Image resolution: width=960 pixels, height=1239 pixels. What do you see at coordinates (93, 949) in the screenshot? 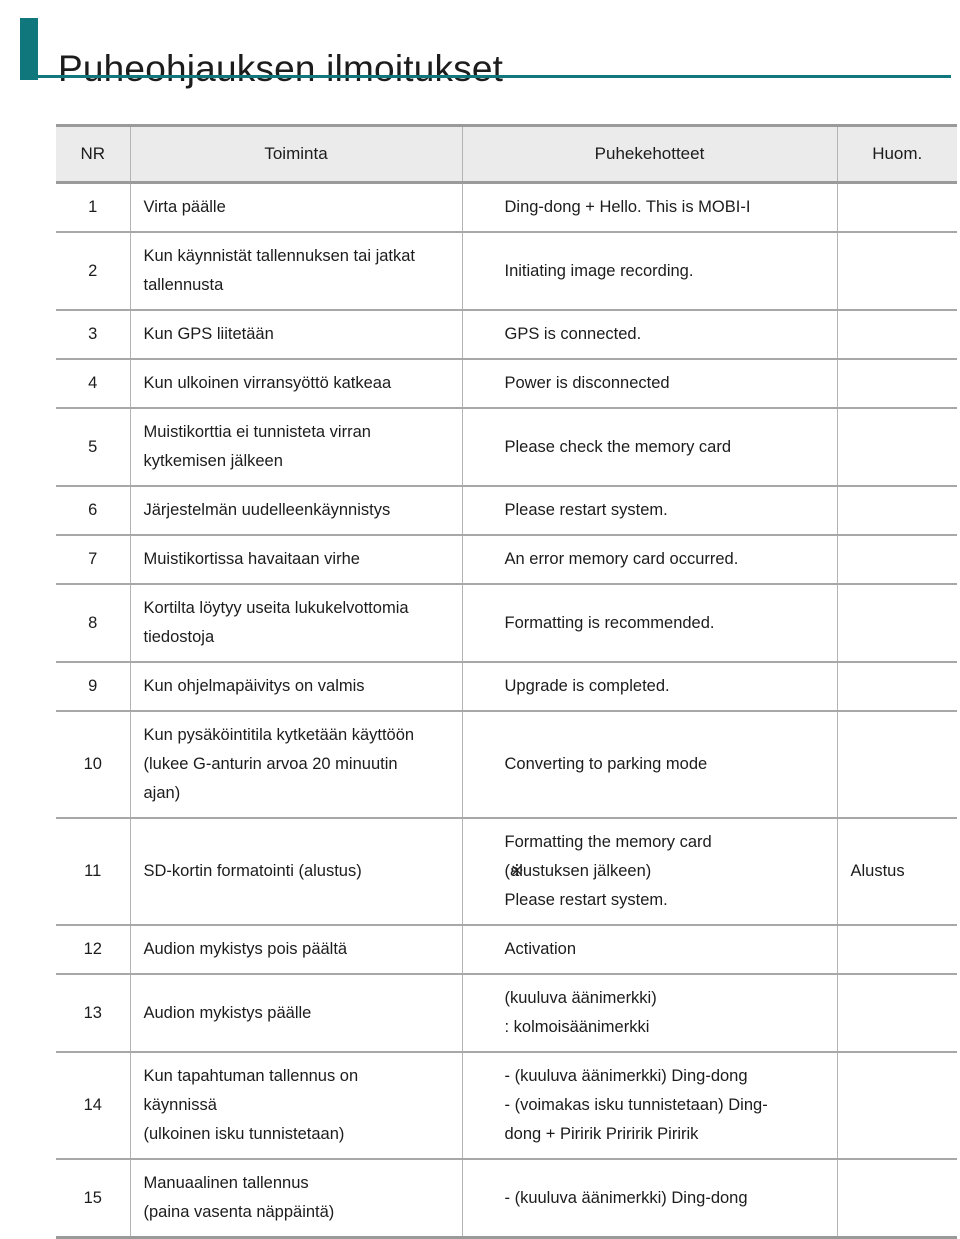
I see `cell-nr: 12` at bounding box center [93, 949].